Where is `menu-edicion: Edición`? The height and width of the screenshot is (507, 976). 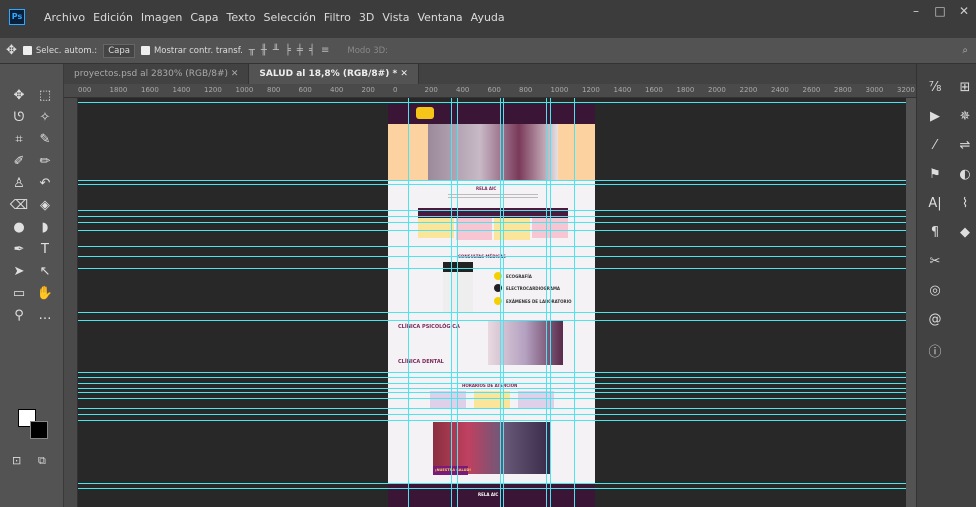 menu-edicion: Edición is located at coordinates (113, 17).